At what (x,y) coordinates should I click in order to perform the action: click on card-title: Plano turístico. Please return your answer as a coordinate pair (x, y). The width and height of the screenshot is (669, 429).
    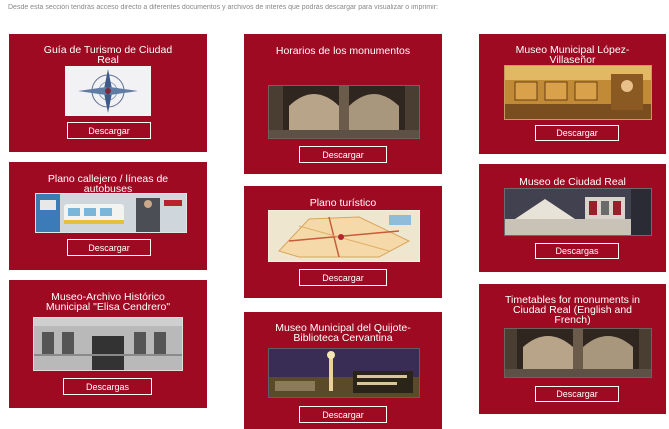
    Looking at the image, I should click on (343, 203).